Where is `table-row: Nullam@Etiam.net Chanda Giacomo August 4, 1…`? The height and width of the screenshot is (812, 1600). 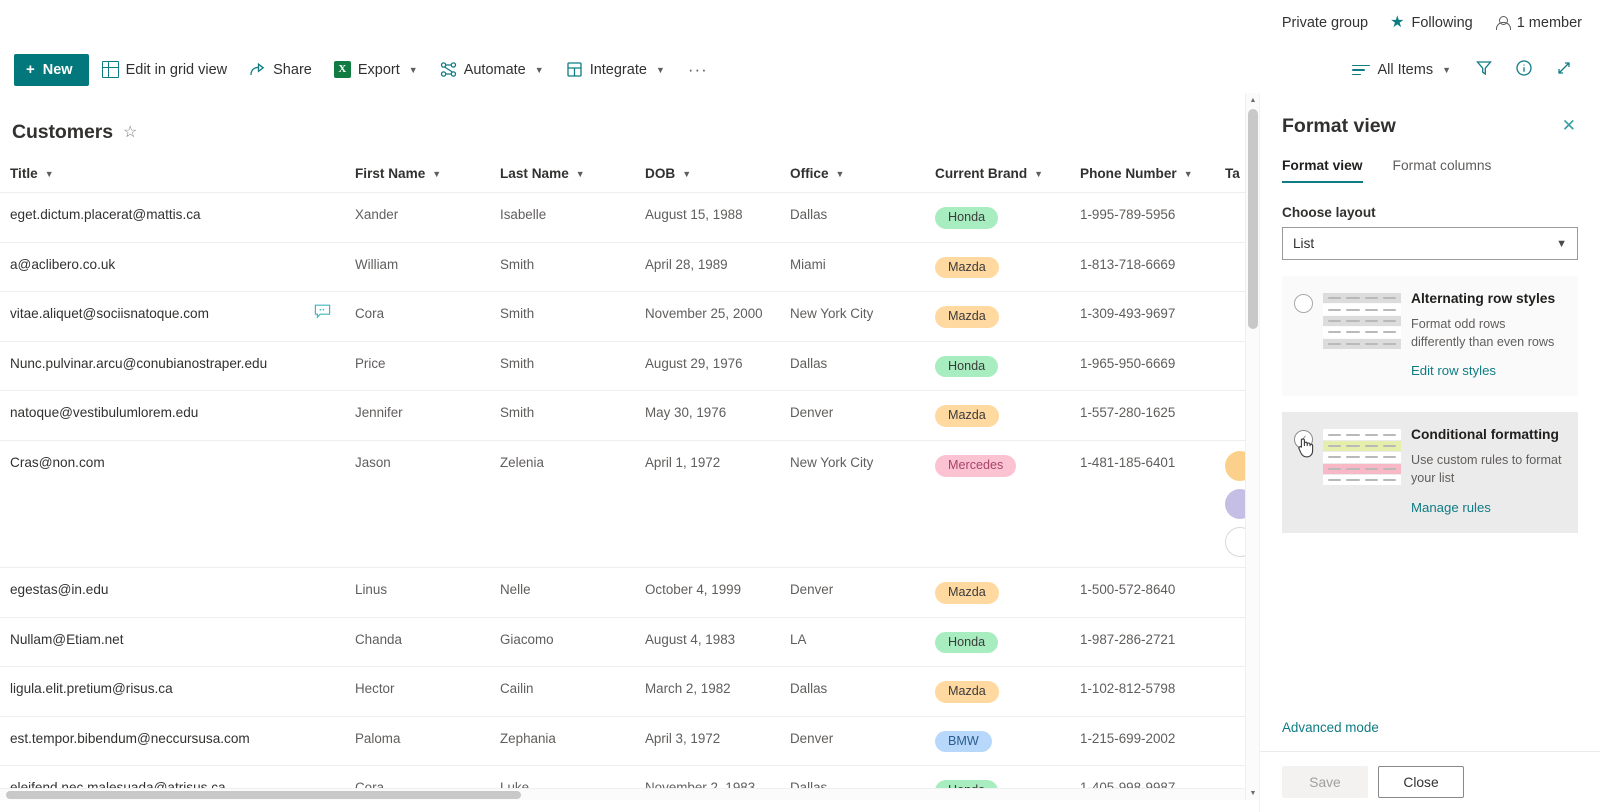 table-row: Nullam@Etiam.net Chanda Giacomo August 4, 1… is located at coordinates (622, 642).